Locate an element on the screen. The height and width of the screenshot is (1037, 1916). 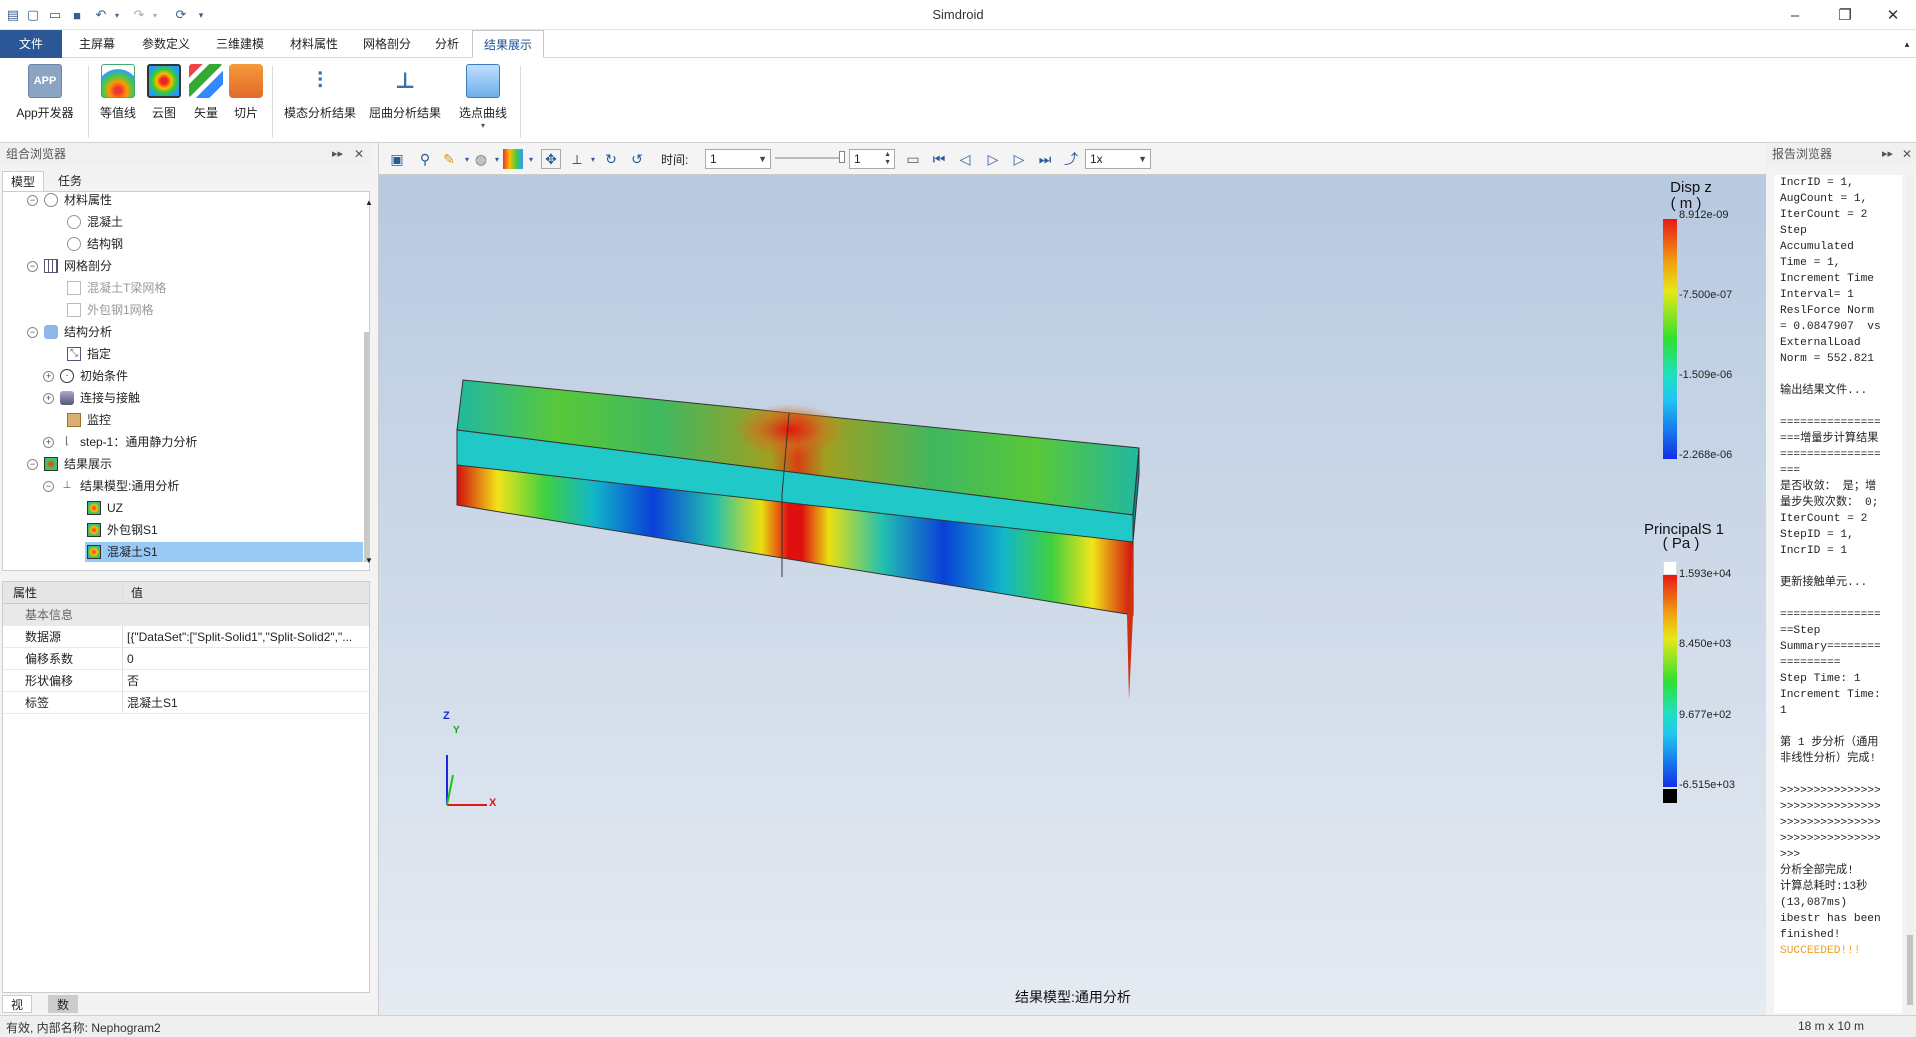
tree-node-steel: 结构钢 is located at coordinates (95, 244).